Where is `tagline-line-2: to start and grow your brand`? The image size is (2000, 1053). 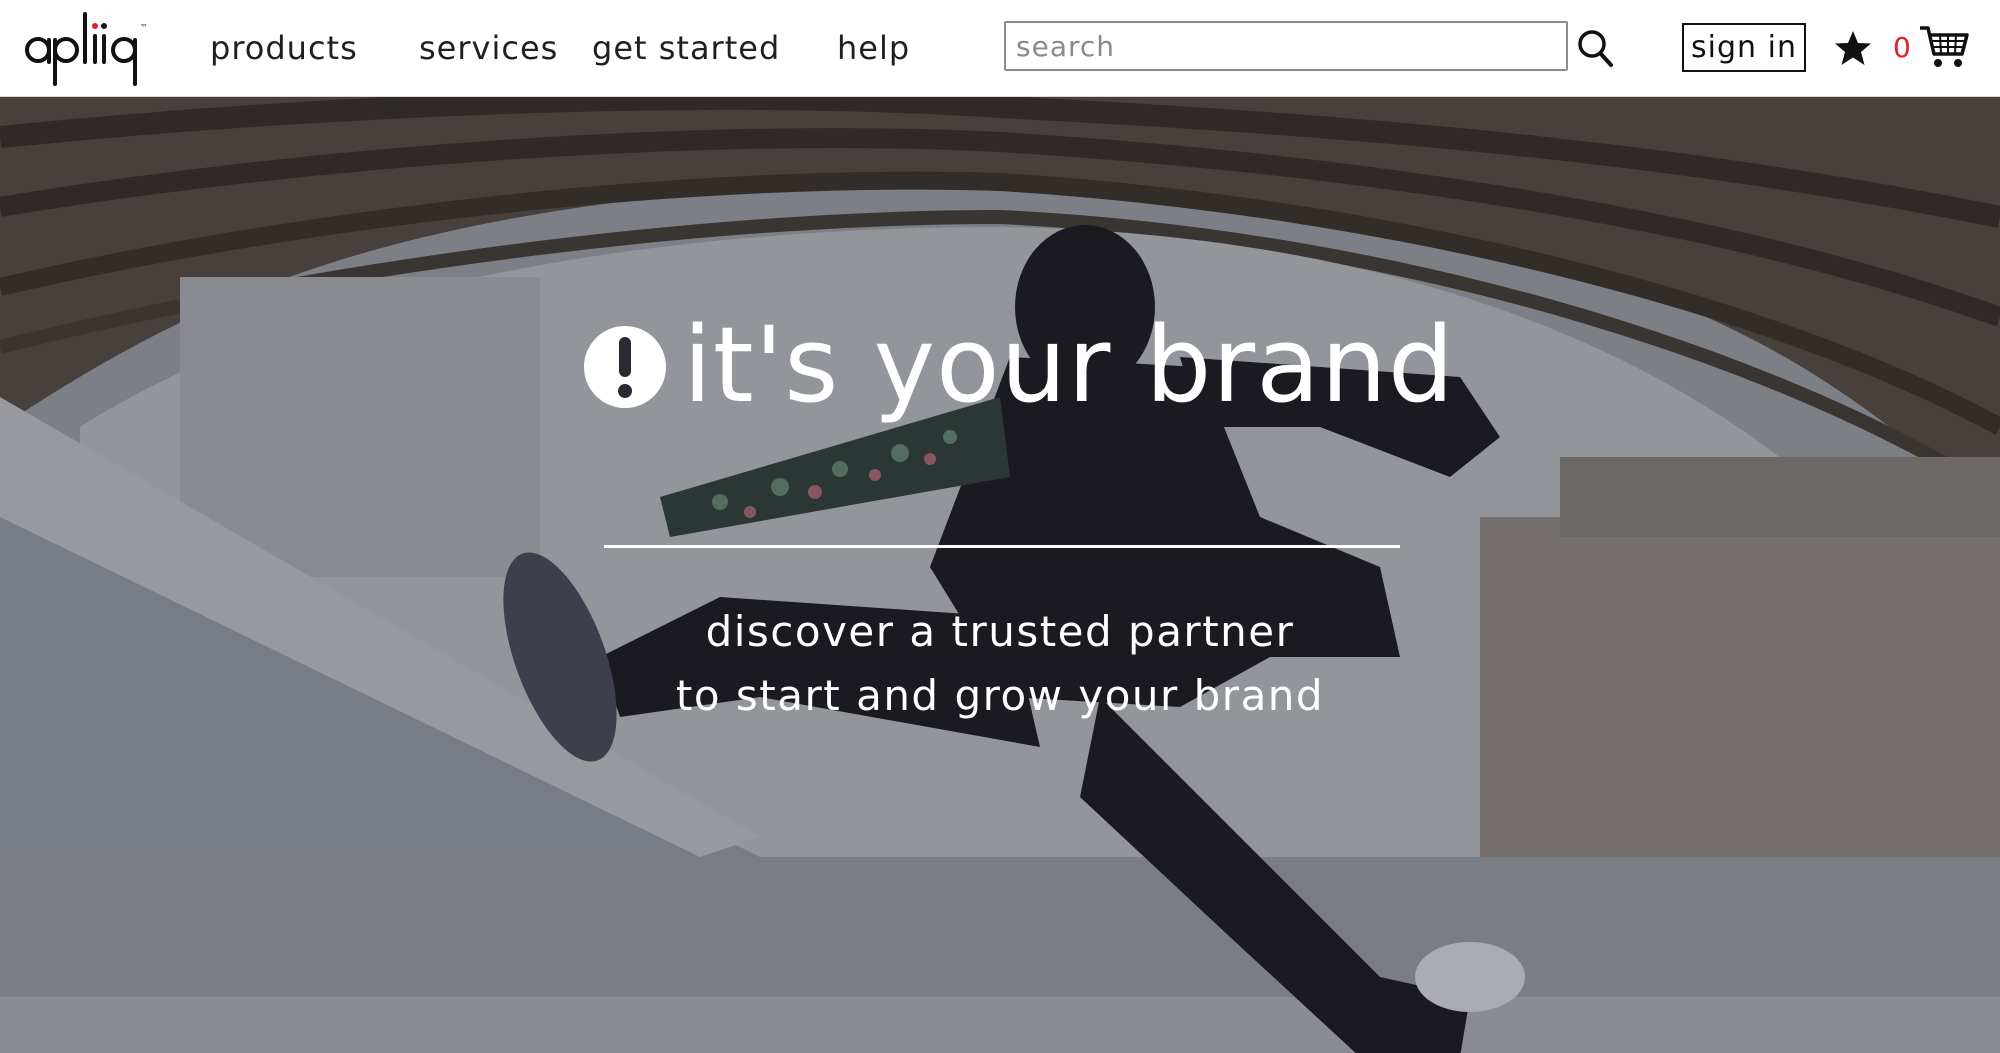 tagline-line-2: to start and grow your brand is located at coordinates (1000, 695).